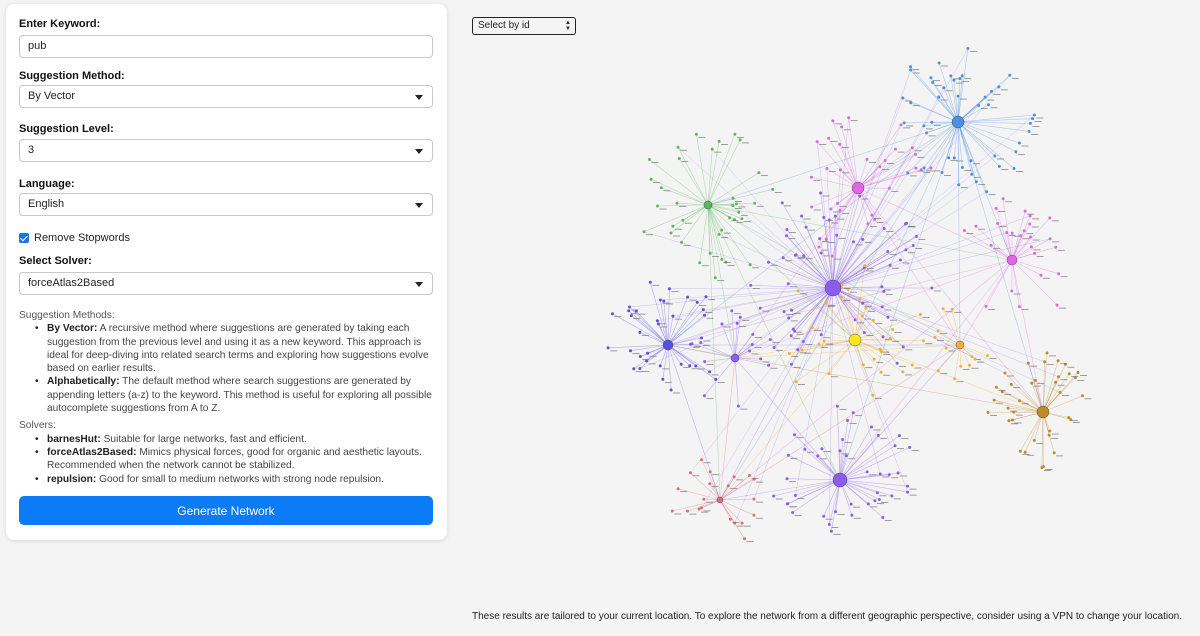 The width and height of the screenshot is (1200, 636). Describe the element at coordinates (226, 150) in the screenshot. I see `level-select: 3` at that location.